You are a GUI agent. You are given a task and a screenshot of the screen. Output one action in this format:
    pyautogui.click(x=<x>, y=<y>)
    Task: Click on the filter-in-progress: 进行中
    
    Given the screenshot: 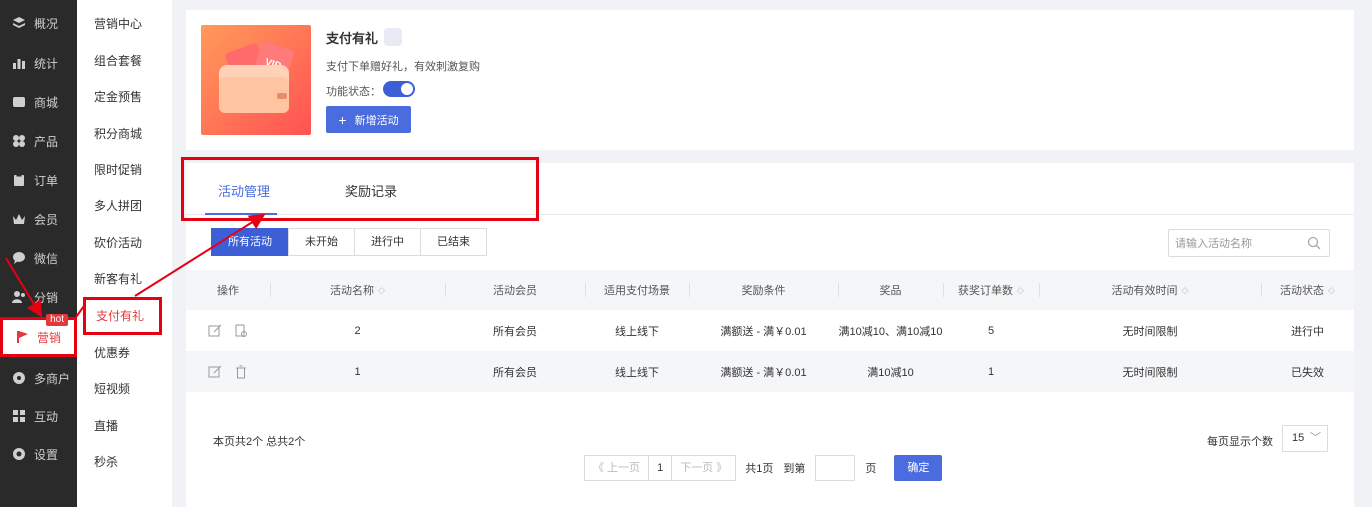 What is the action you would take?
    pyautogui.click(x=387, y=242)
    